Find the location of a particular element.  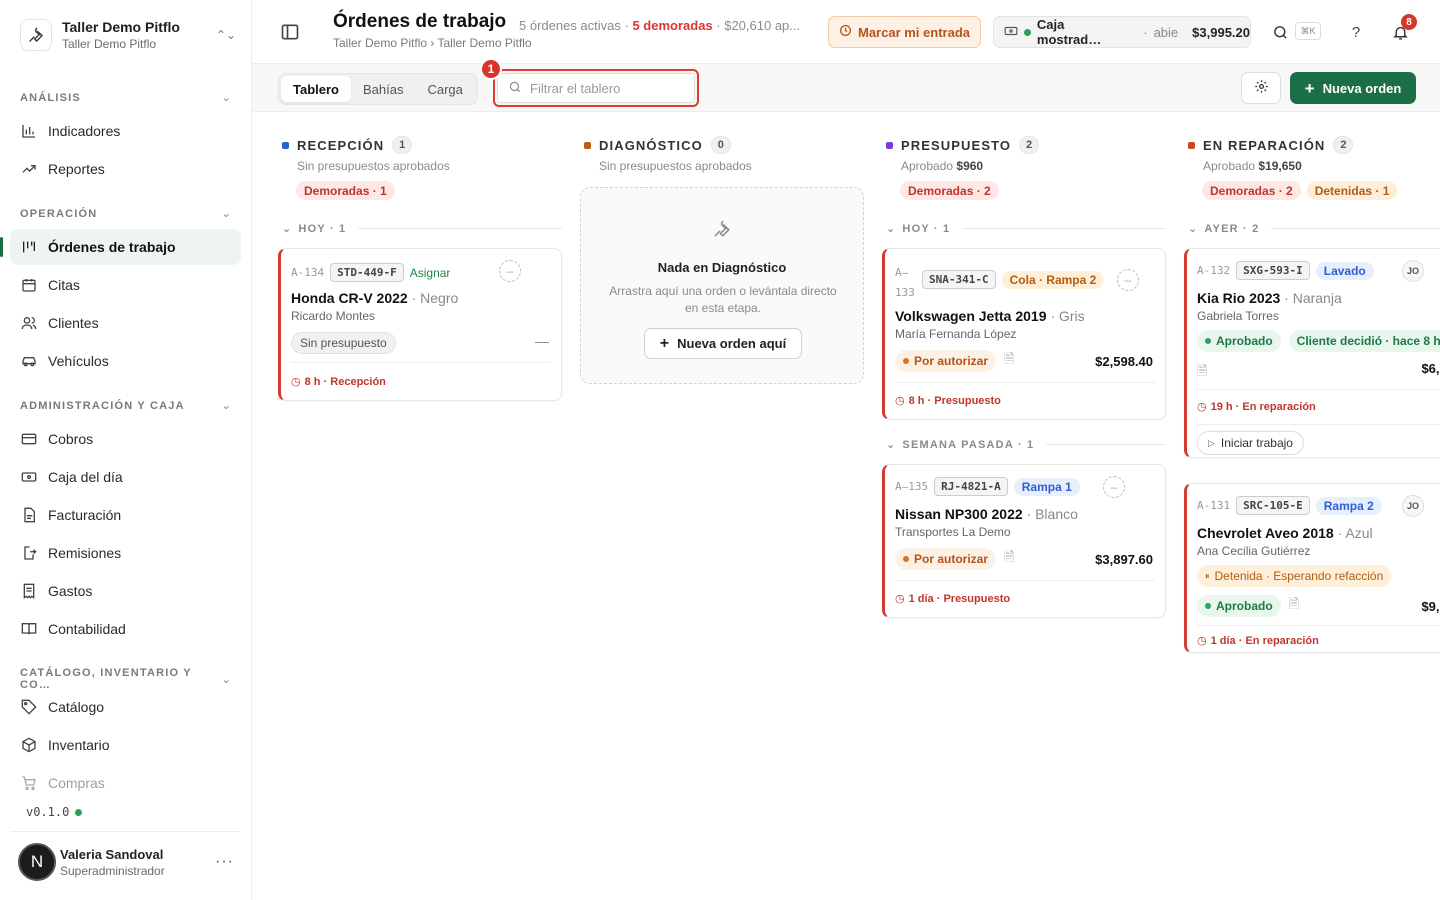

sidebar-item-remisiones: Remisiones is located at coordinates (125, 553).